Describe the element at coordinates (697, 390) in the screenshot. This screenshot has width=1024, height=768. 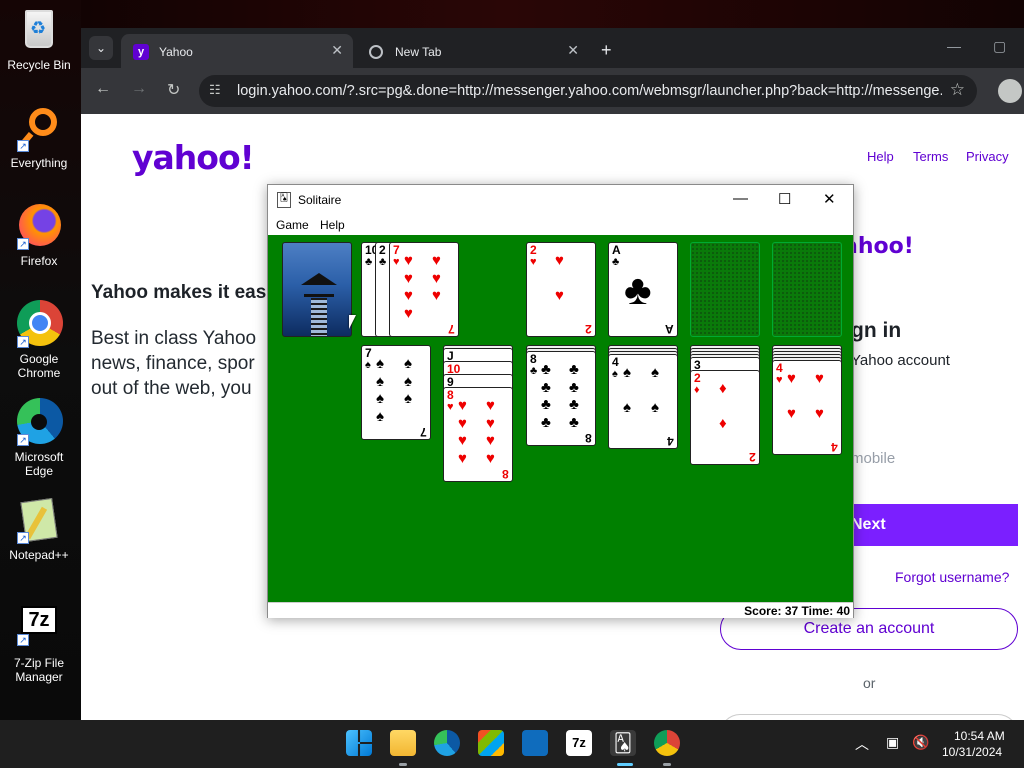
I see `card-suit-icon: ♦` at that location.